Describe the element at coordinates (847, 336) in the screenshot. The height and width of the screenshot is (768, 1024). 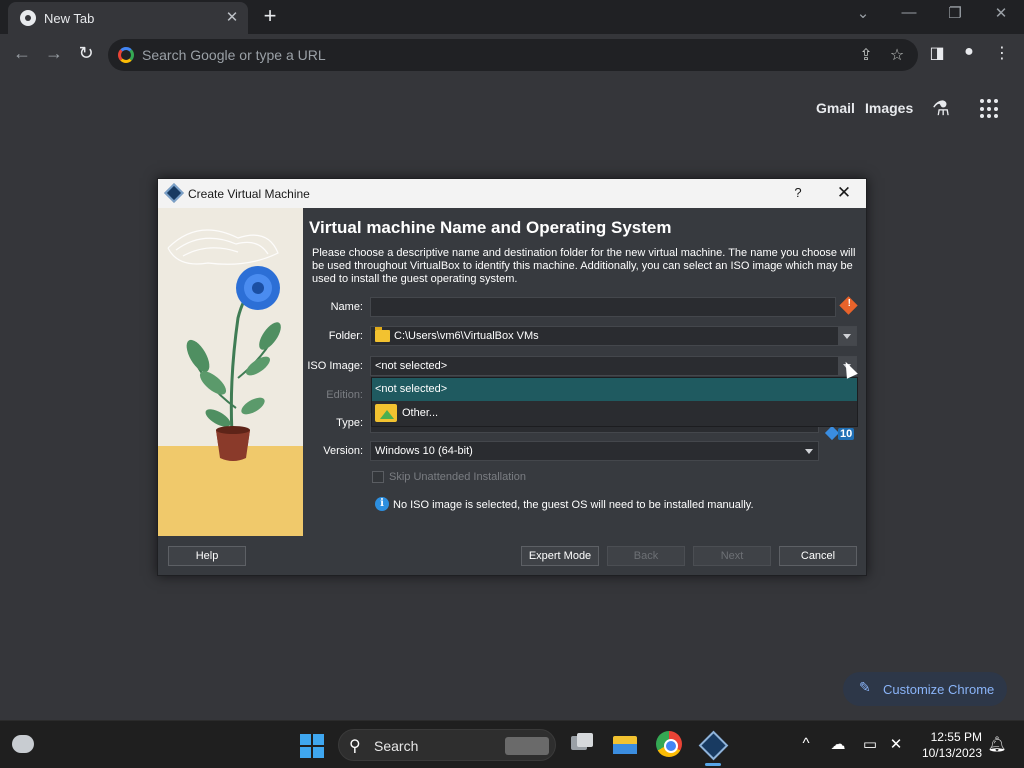
I see `folder-dropdown-arrow-icon` at that location.